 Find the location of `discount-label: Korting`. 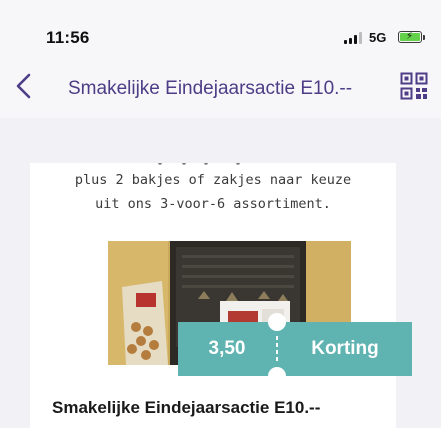

discount-label: Korting is located at coordinates (345, 348).